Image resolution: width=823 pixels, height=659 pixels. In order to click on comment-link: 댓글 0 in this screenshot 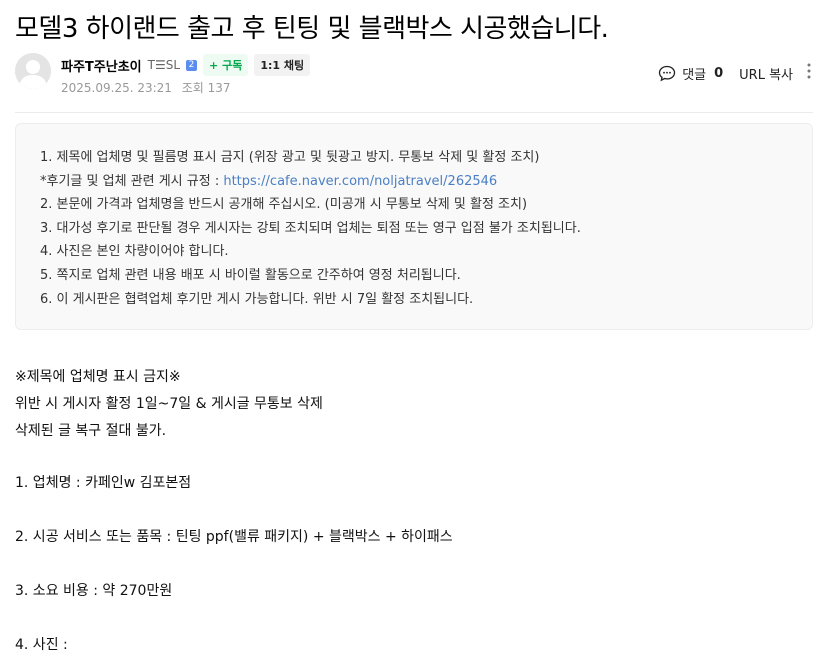, I will do `click(690, 73)`.